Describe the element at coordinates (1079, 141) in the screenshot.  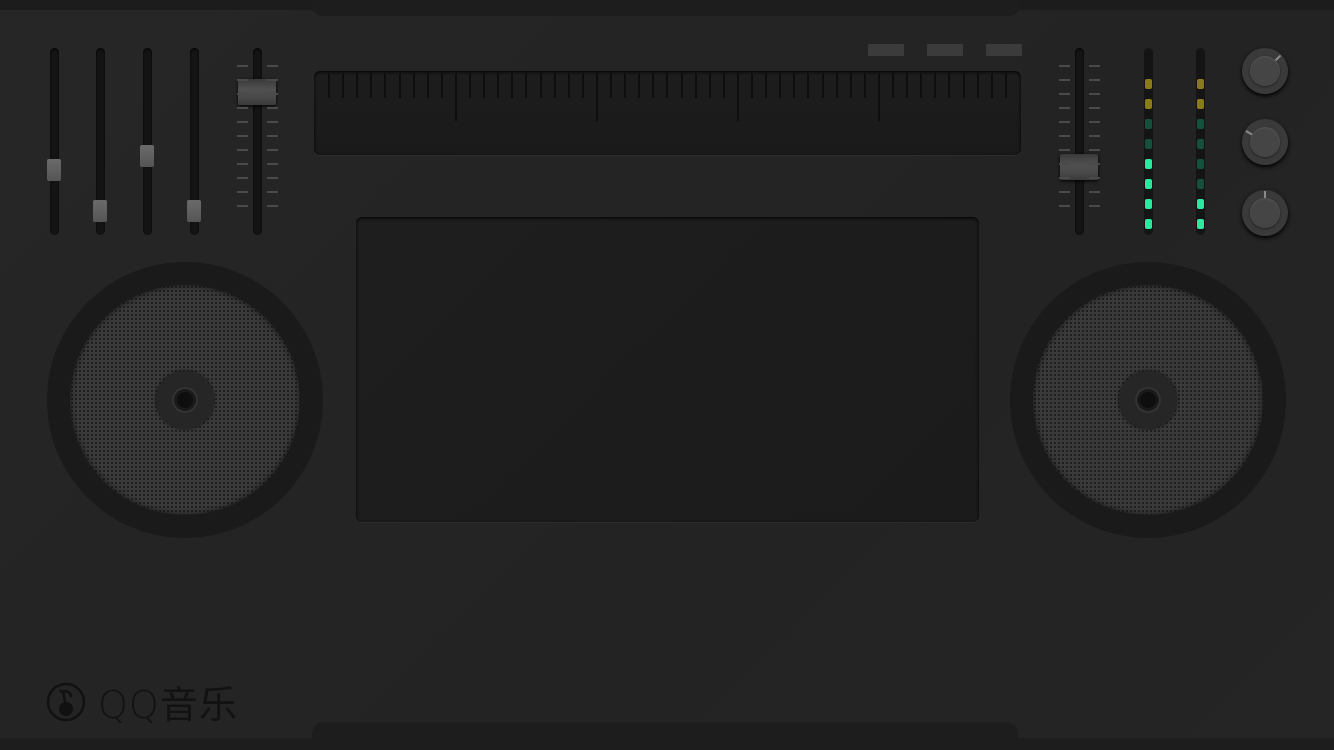
I see `right-pitch-fader` at that location.